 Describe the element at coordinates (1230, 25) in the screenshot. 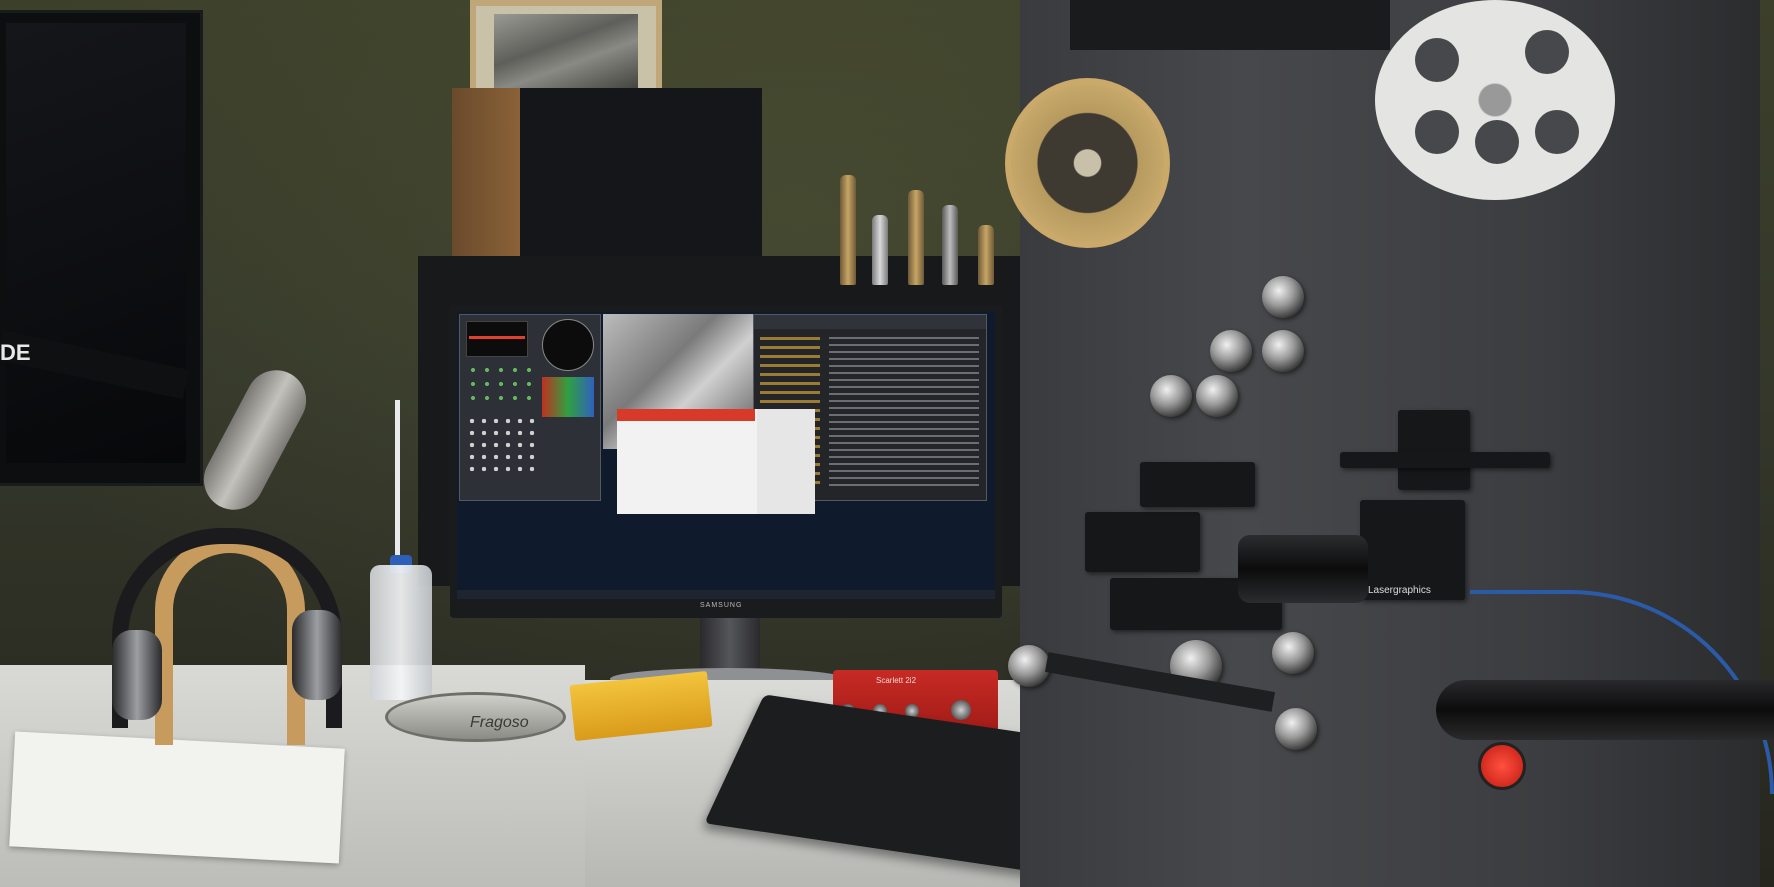

I see `scanner-top-unit` at that location.